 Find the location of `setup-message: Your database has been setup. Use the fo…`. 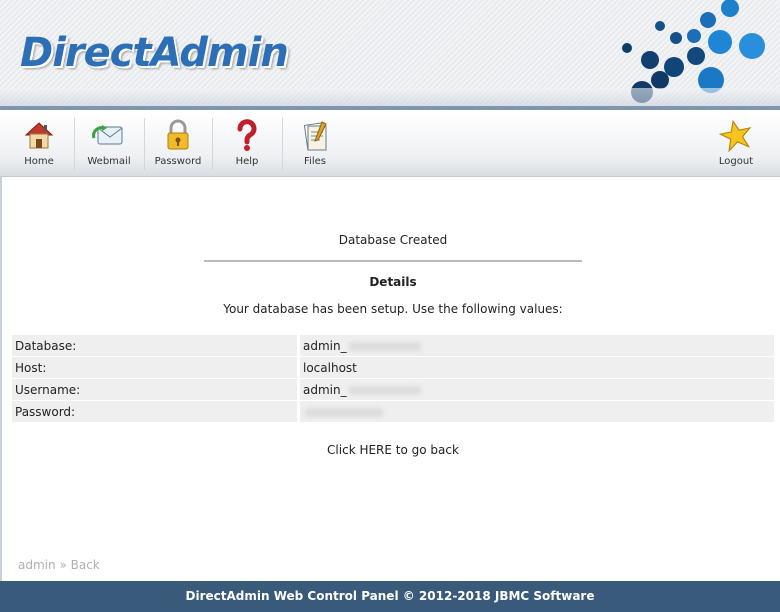

setup-message: Your database has been setup. Use the fo… is located at coordinates (393, 309).